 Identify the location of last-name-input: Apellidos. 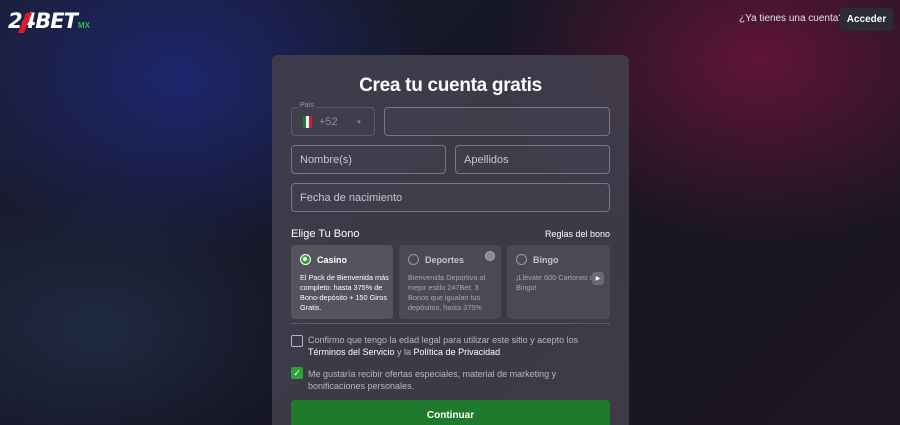
(532, 159).